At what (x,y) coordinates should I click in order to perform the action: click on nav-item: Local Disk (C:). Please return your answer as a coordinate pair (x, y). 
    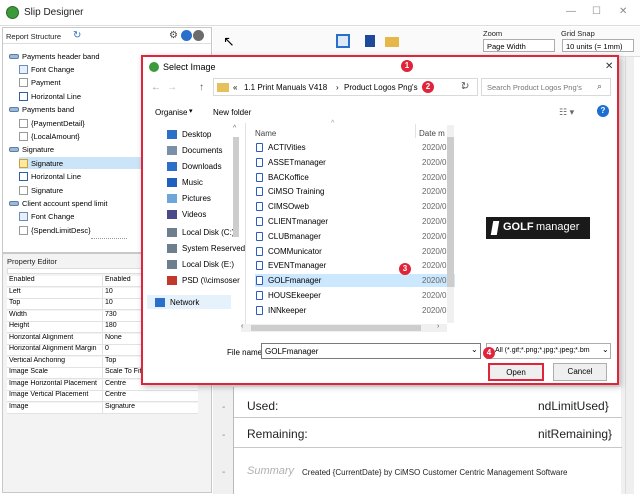
    Looking at the image, I should click on (200, 232).